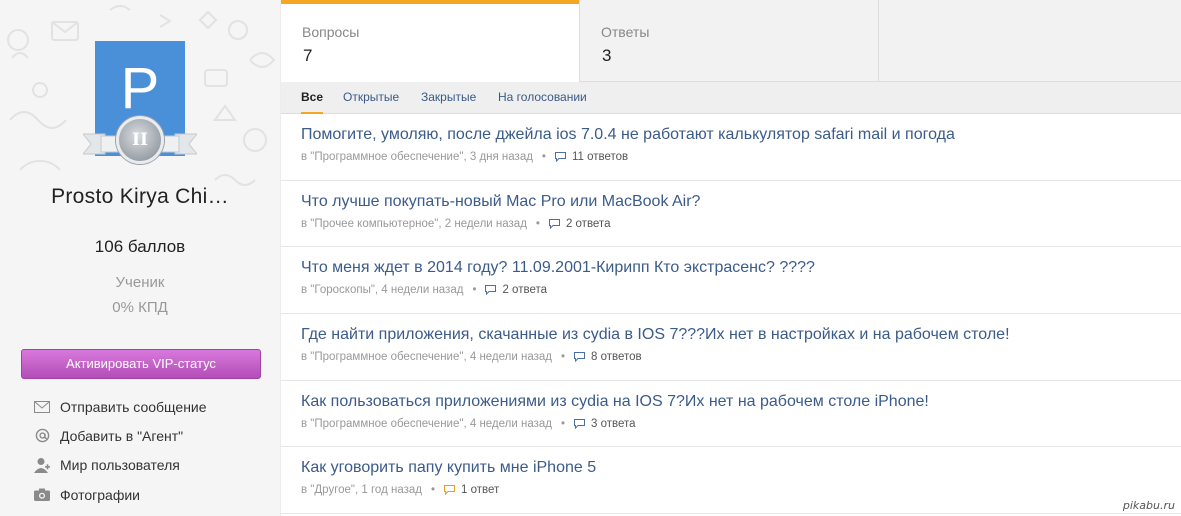 The height and width of the screenshot is (516, 1181). I want to click on questions-count-label: Вопросы, so click(331, 32).